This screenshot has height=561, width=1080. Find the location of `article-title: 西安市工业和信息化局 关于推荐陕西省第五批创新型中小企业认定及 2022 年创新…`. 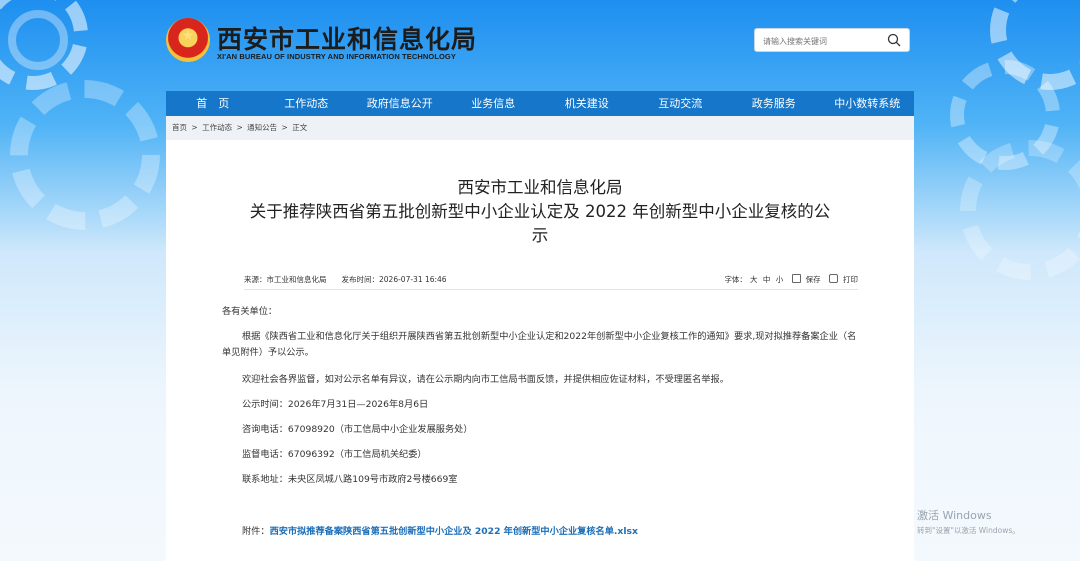

article-title: 西安市工业和信息化局 关于推荐陕西省第五批创新型中小企业认定及 2022 年创新… is located at coordinates (540, 212).